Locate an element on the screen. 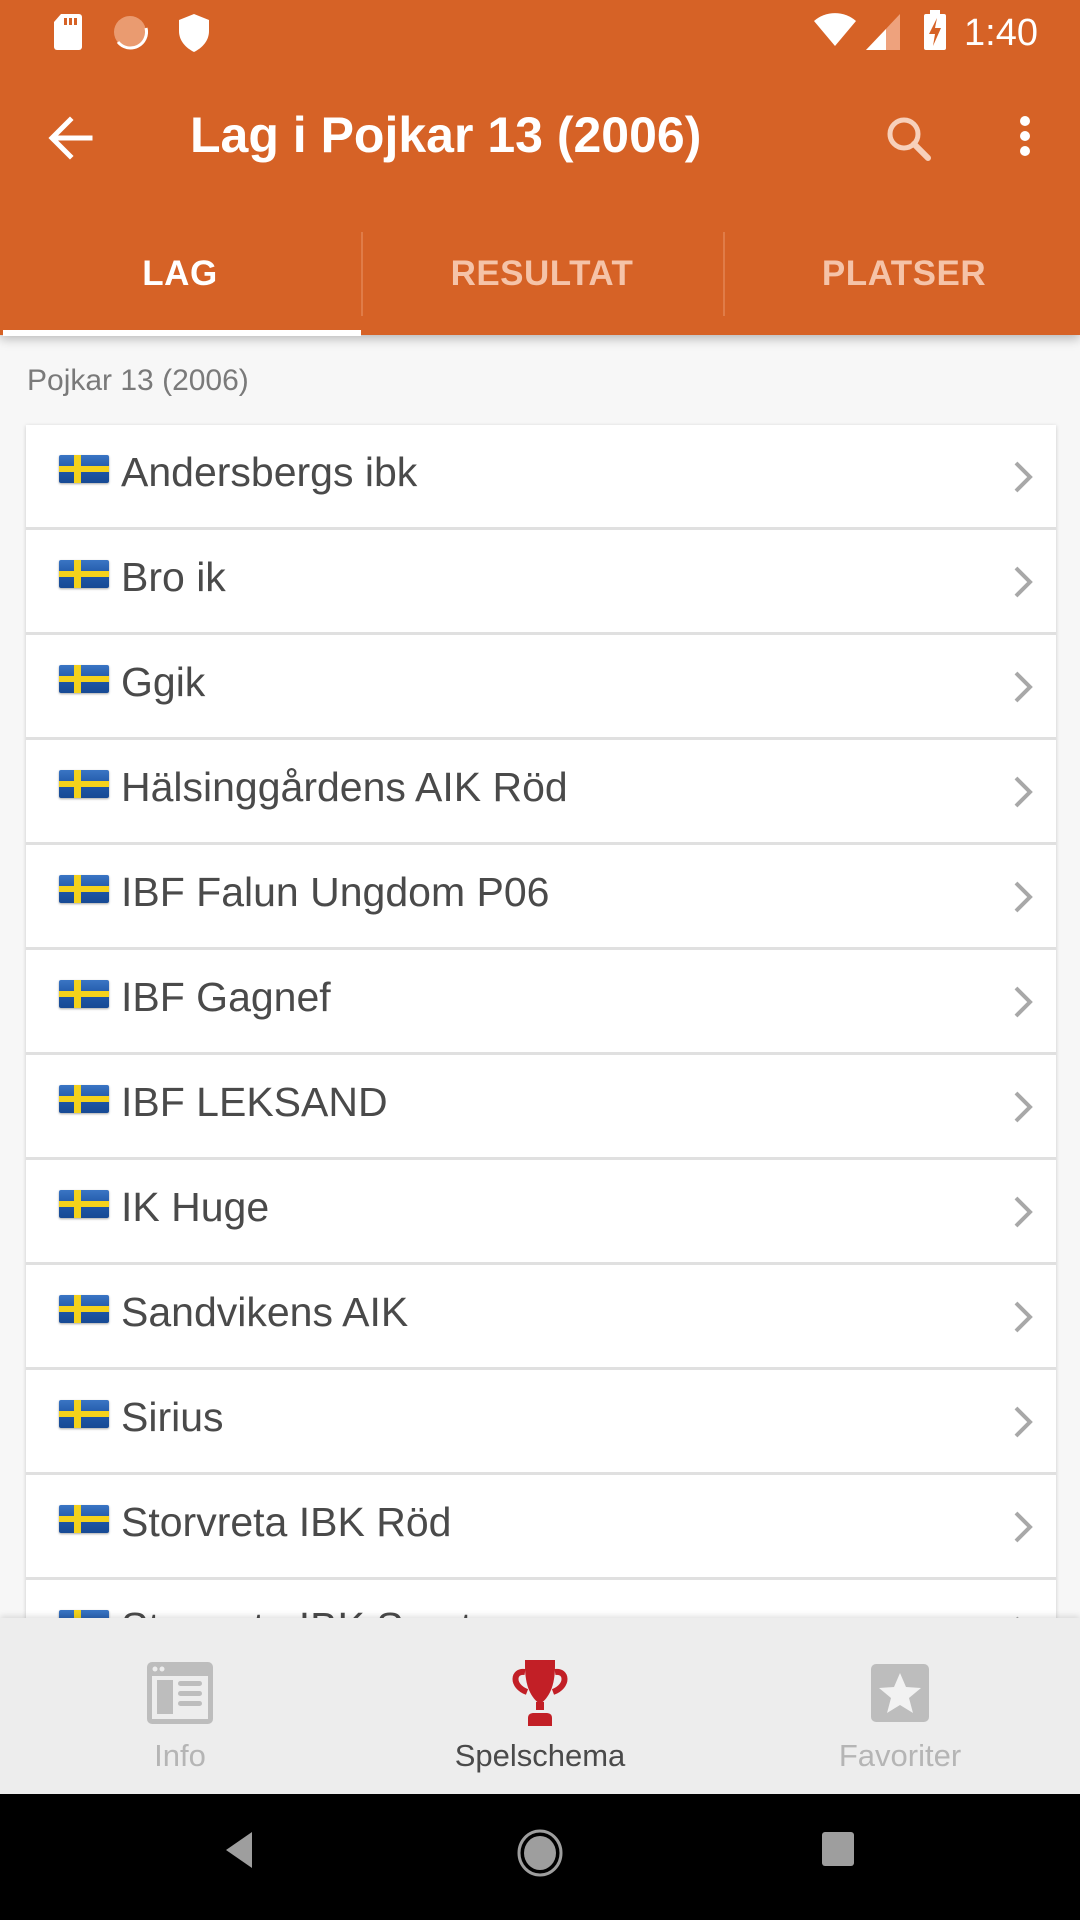 The image size is (1080, 1920). bottom-navigation: Info Spelschema Favoriter is located at coordinates (540, 1706).